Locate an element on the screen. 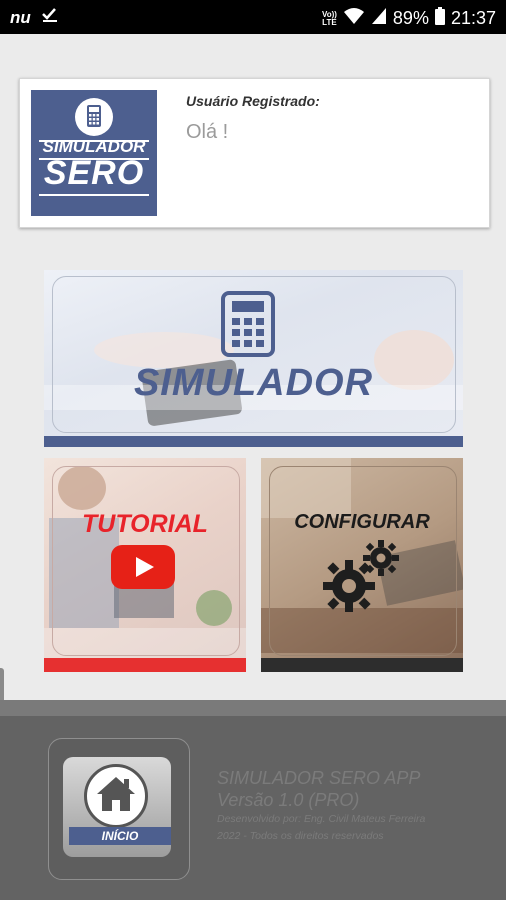 The width and height of the screenshot is (506, 900). signal-icon is located at coordinates (379, 18).